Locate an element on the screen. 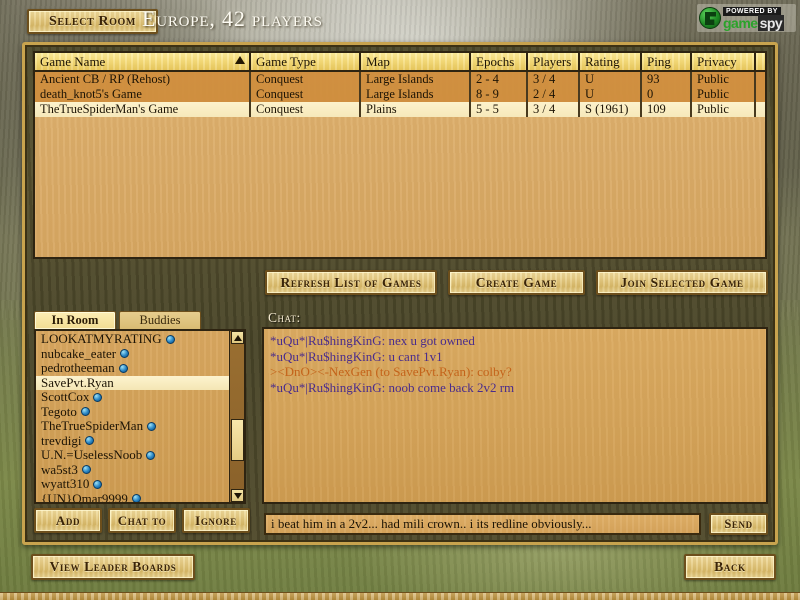  view-leader-boards-button: View Leader Boards is located at coordinates (113, 567).